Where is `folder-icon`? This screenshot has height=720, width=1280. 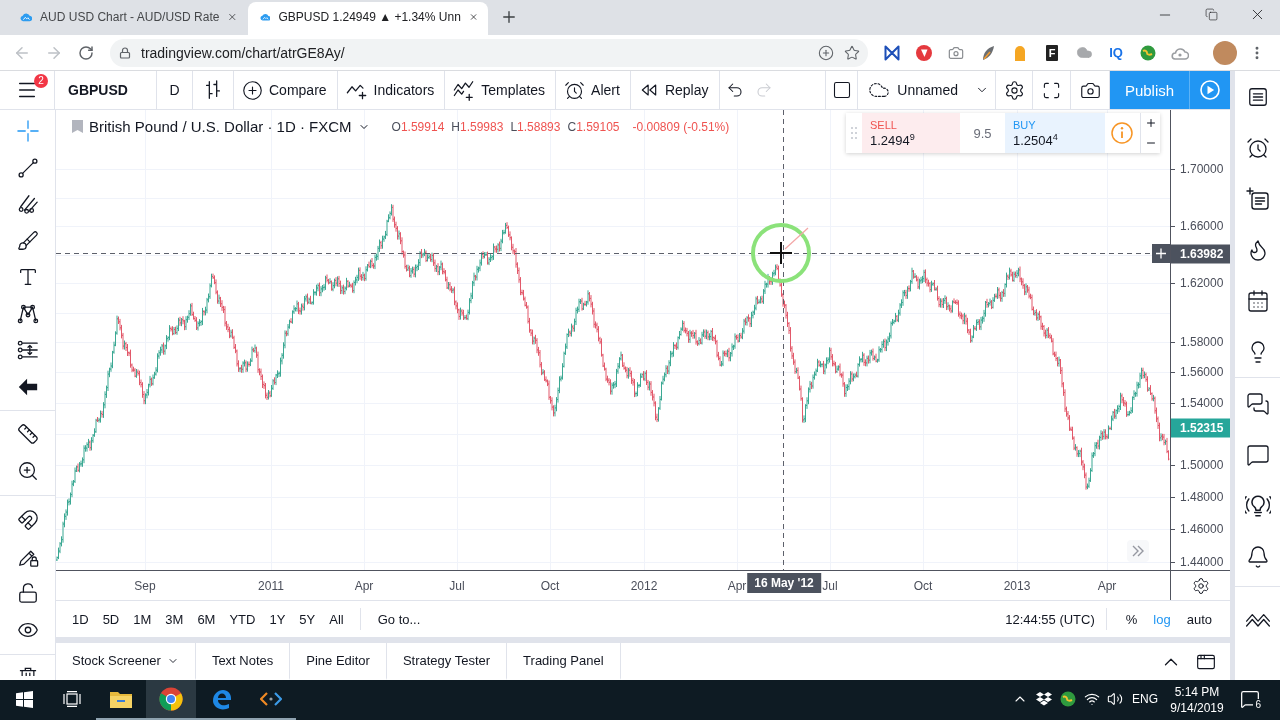 folder-icon is located at coordinates (121, 699).